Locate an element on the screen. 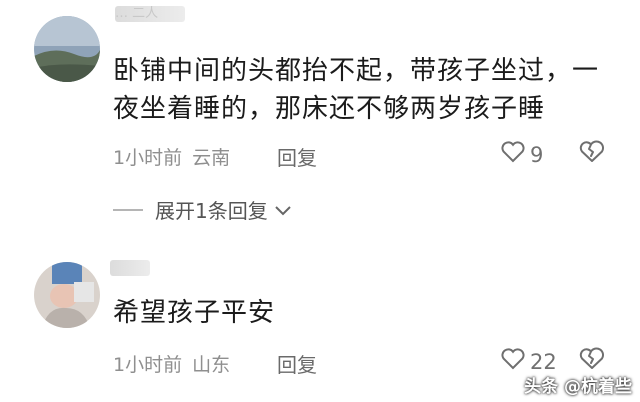 The height and width of the screenshot is (402, 640). comment-text-line: 夜坐着睡的，那床还不够两岁孩子睡 is located at coordinates (329, 109).